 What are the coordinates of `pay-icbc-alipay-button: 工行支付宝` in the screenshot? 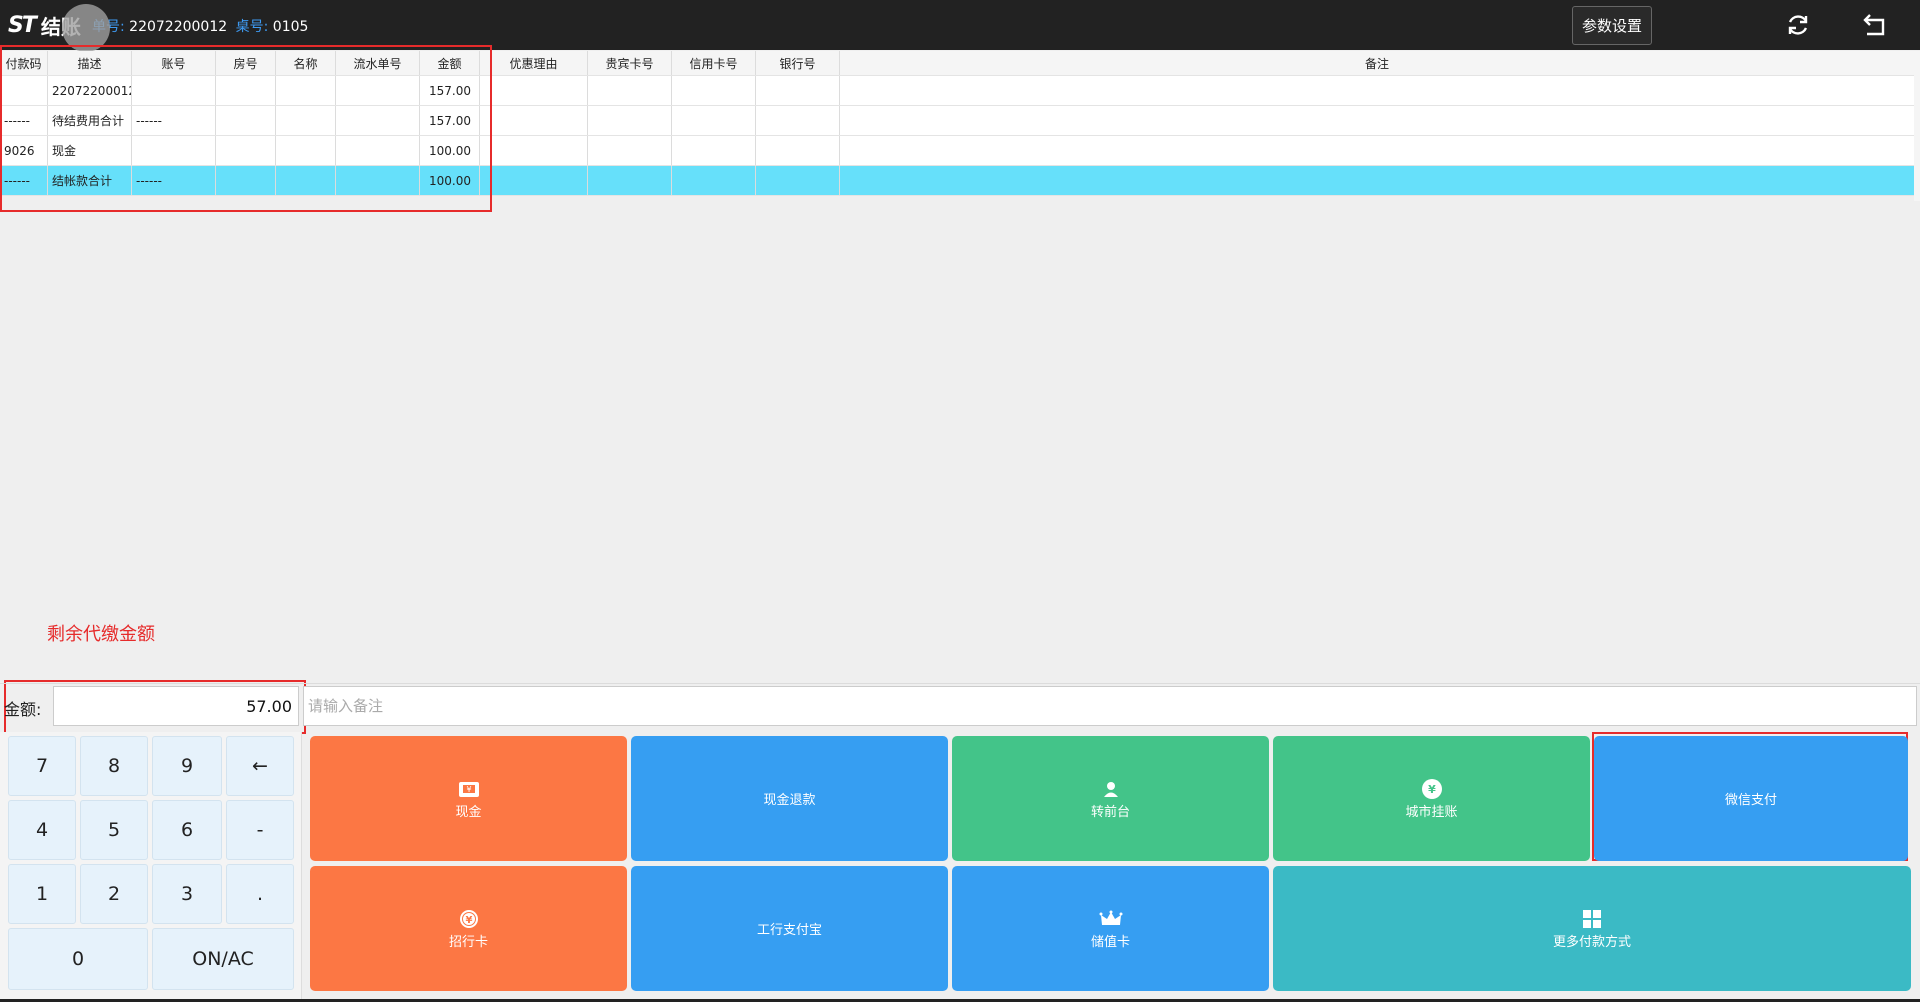 It's located at (789, 928).